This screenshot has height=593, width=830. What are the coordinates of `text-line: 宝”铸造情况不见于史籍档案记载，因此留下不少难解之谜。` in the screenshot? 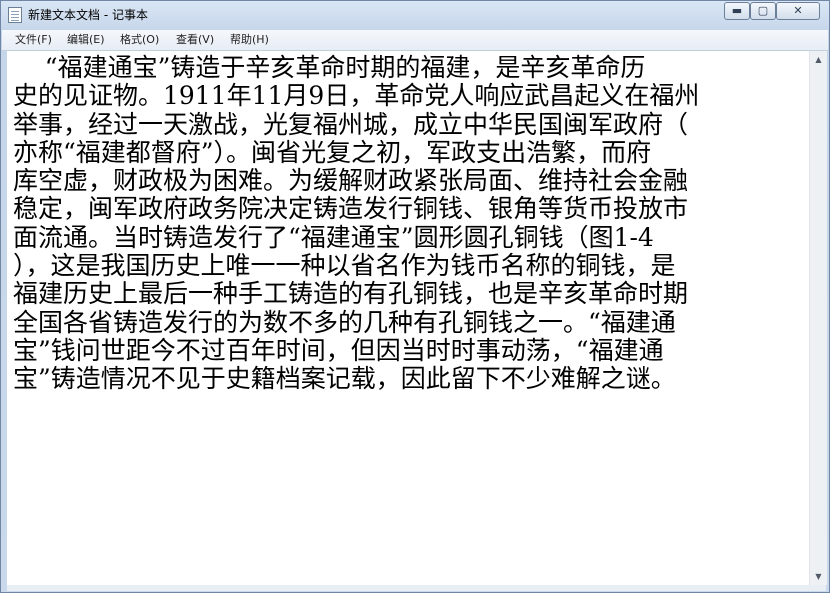 It's located at (344, 379).